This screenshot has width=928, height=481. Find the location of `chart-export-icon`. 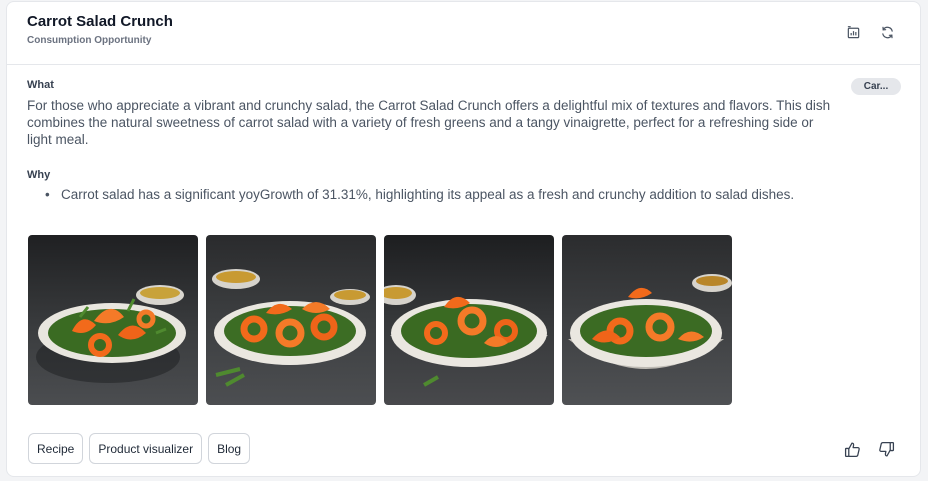

chart-export-icon is located at coordinates (853, 31).